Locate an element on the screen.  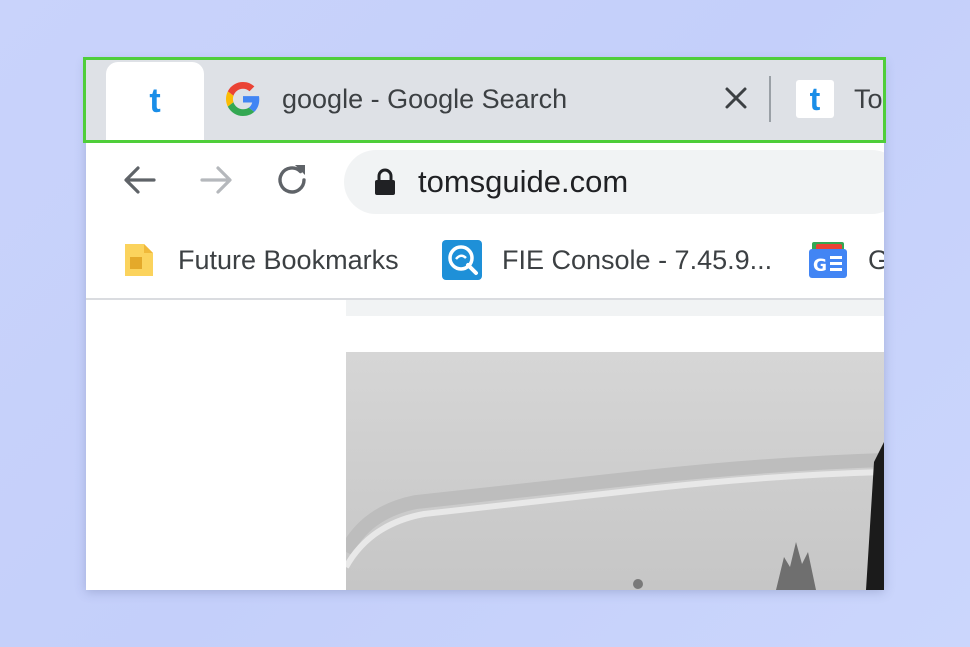
close-icon is located at coordinates (736, 98).